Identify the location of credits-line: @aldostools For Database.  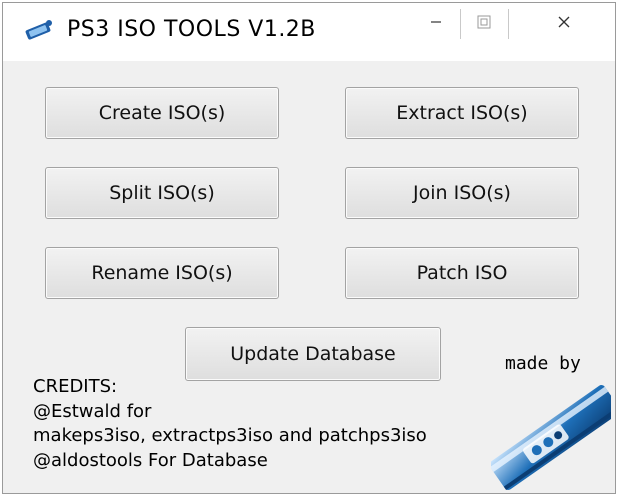
(150, 460).